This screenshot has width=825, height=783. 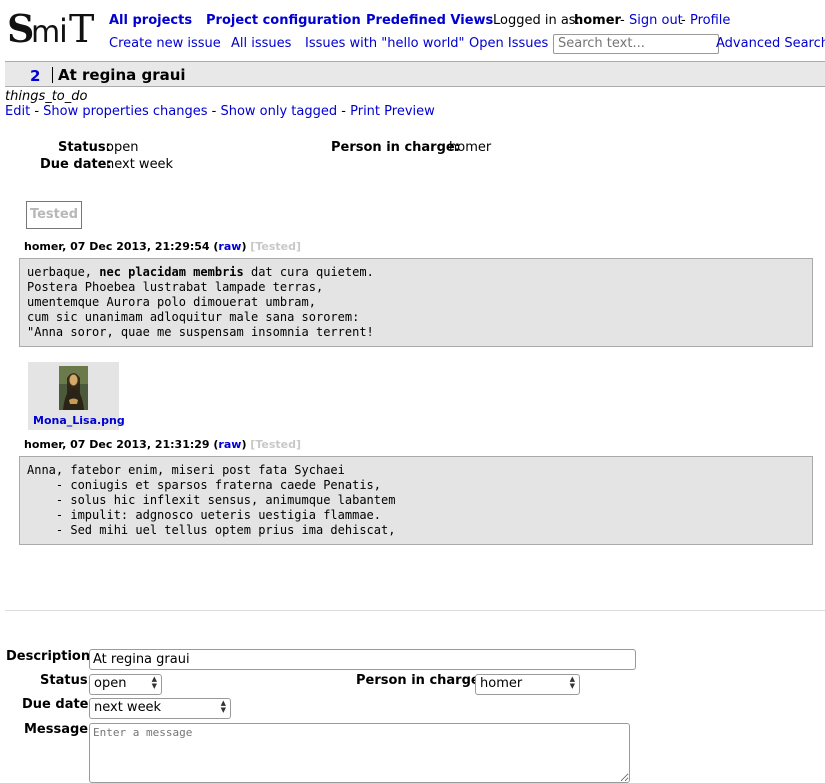 I want to click on form-due-date-label: Due date:, so click(x=58, y=704).